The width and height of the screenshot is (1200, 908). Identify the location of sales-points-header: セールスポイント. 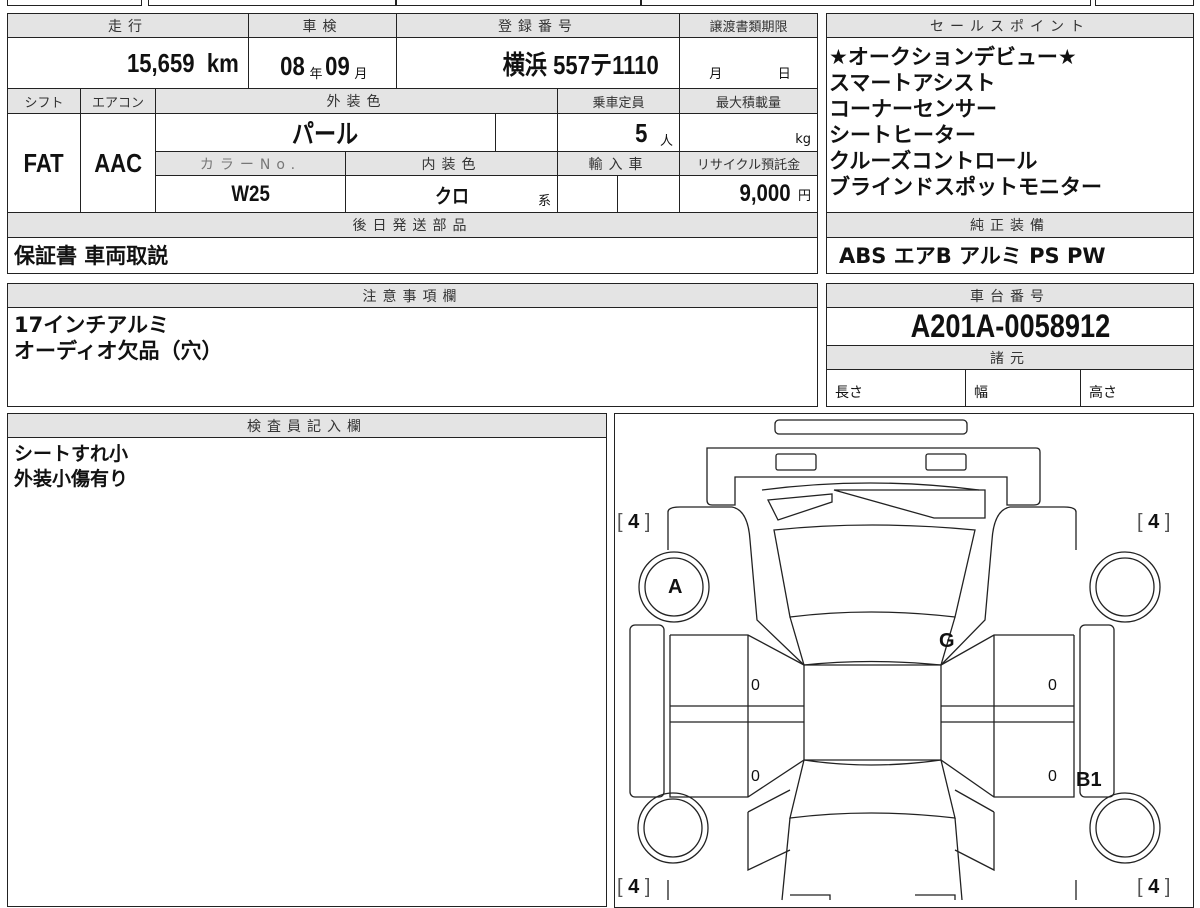
(1010, 25).